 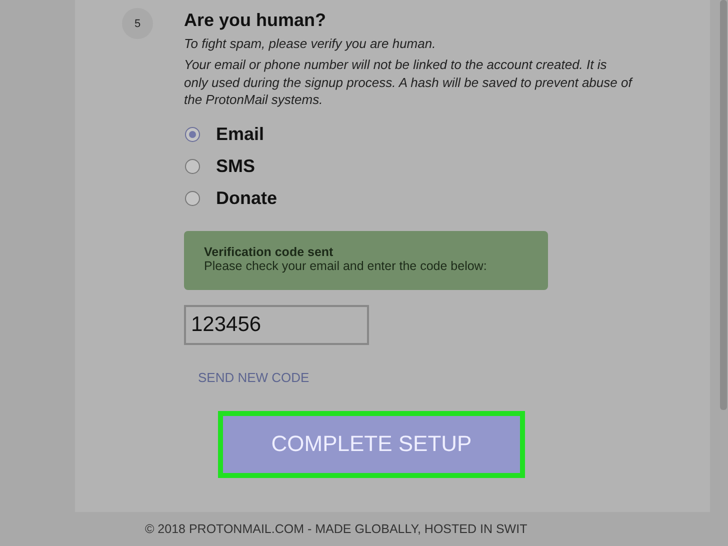 I want to click on alert-message: Please check your email and enter the code below:, so click(x=346, y=265).